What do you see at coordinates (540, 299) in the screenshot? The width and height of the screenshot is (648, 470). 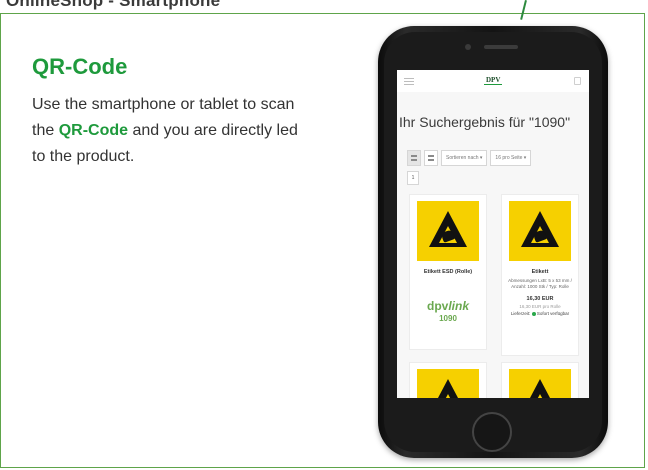 I see `product-price: 16,30 EUR` at bounding box center [540, 299].